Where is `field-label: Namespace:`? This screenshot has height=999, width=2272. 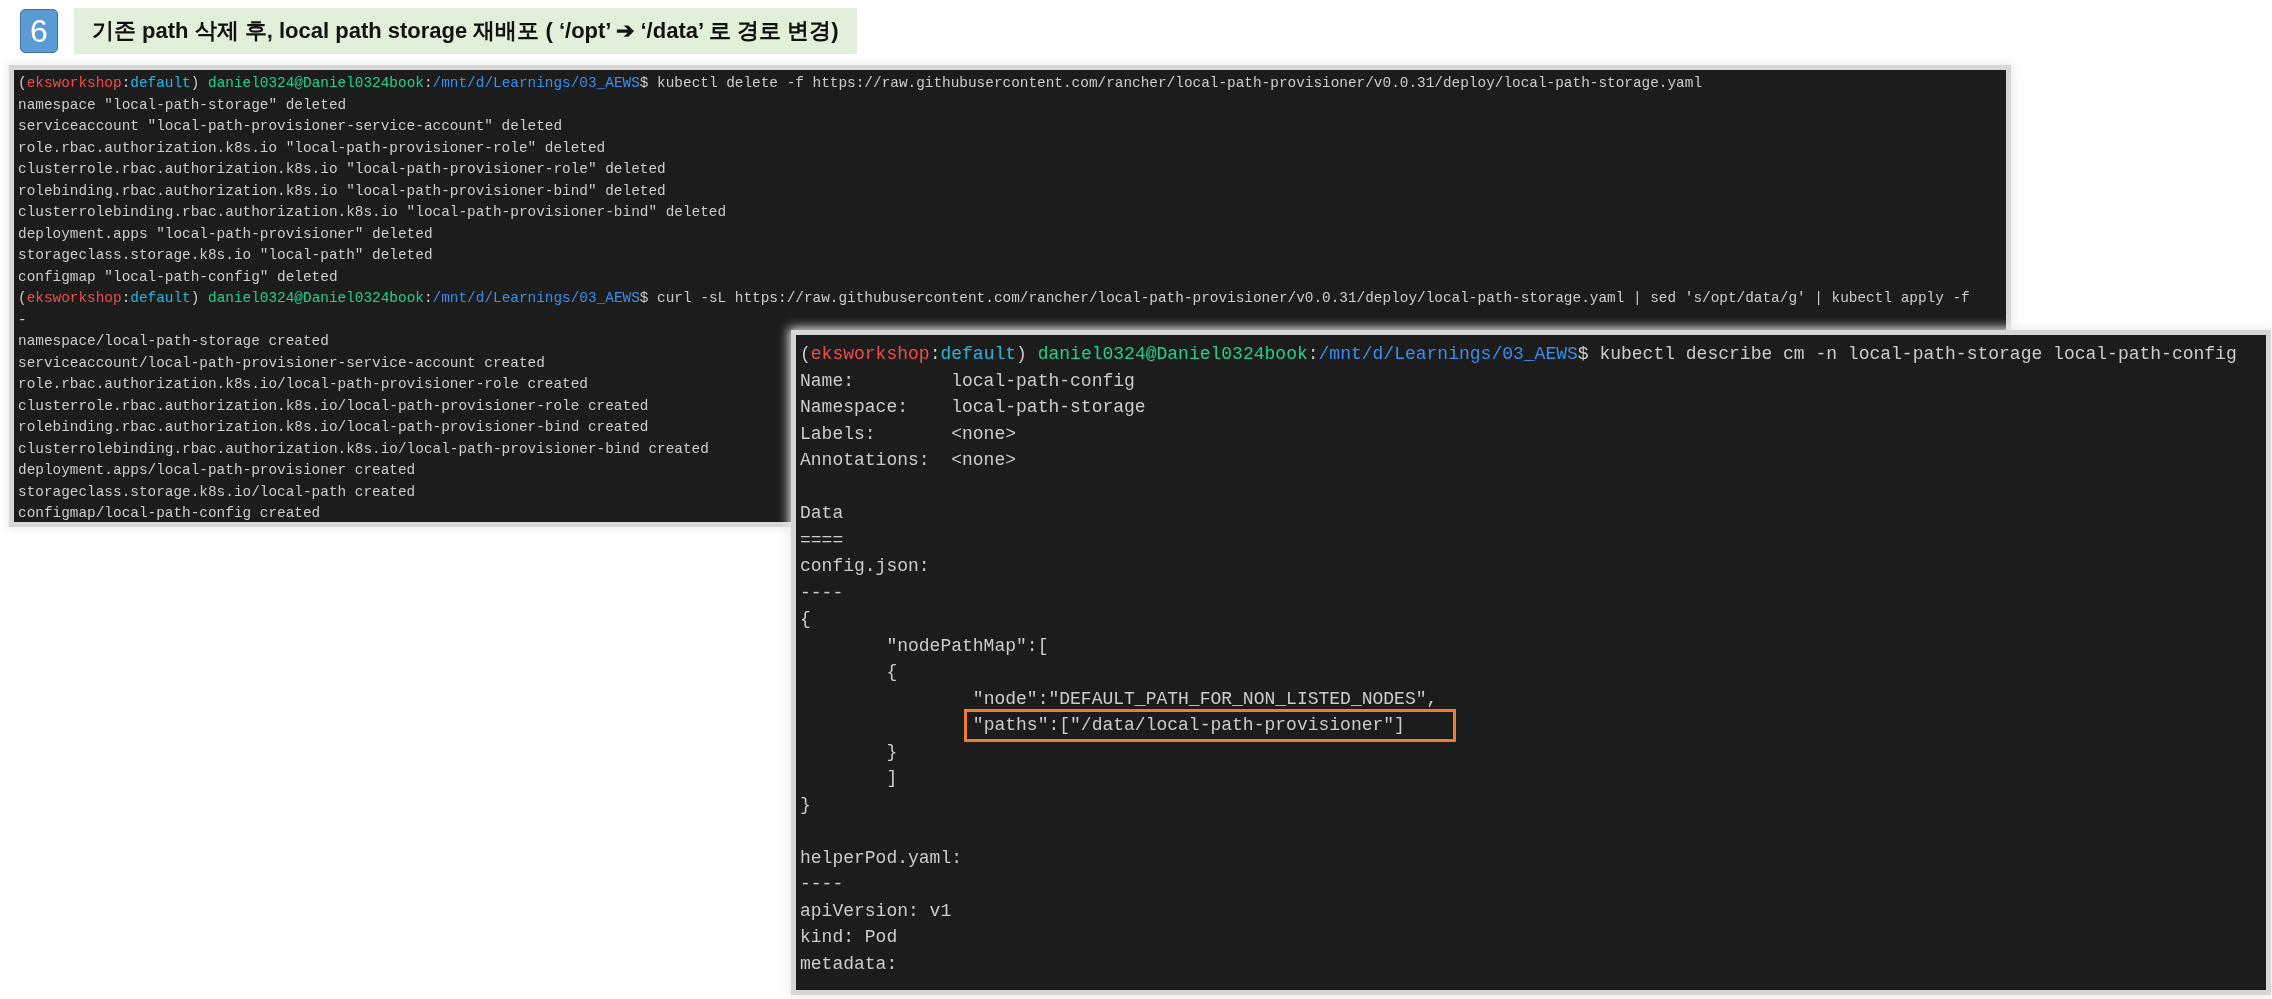 field-label: Namespace: is located at coordinates (855, 407).